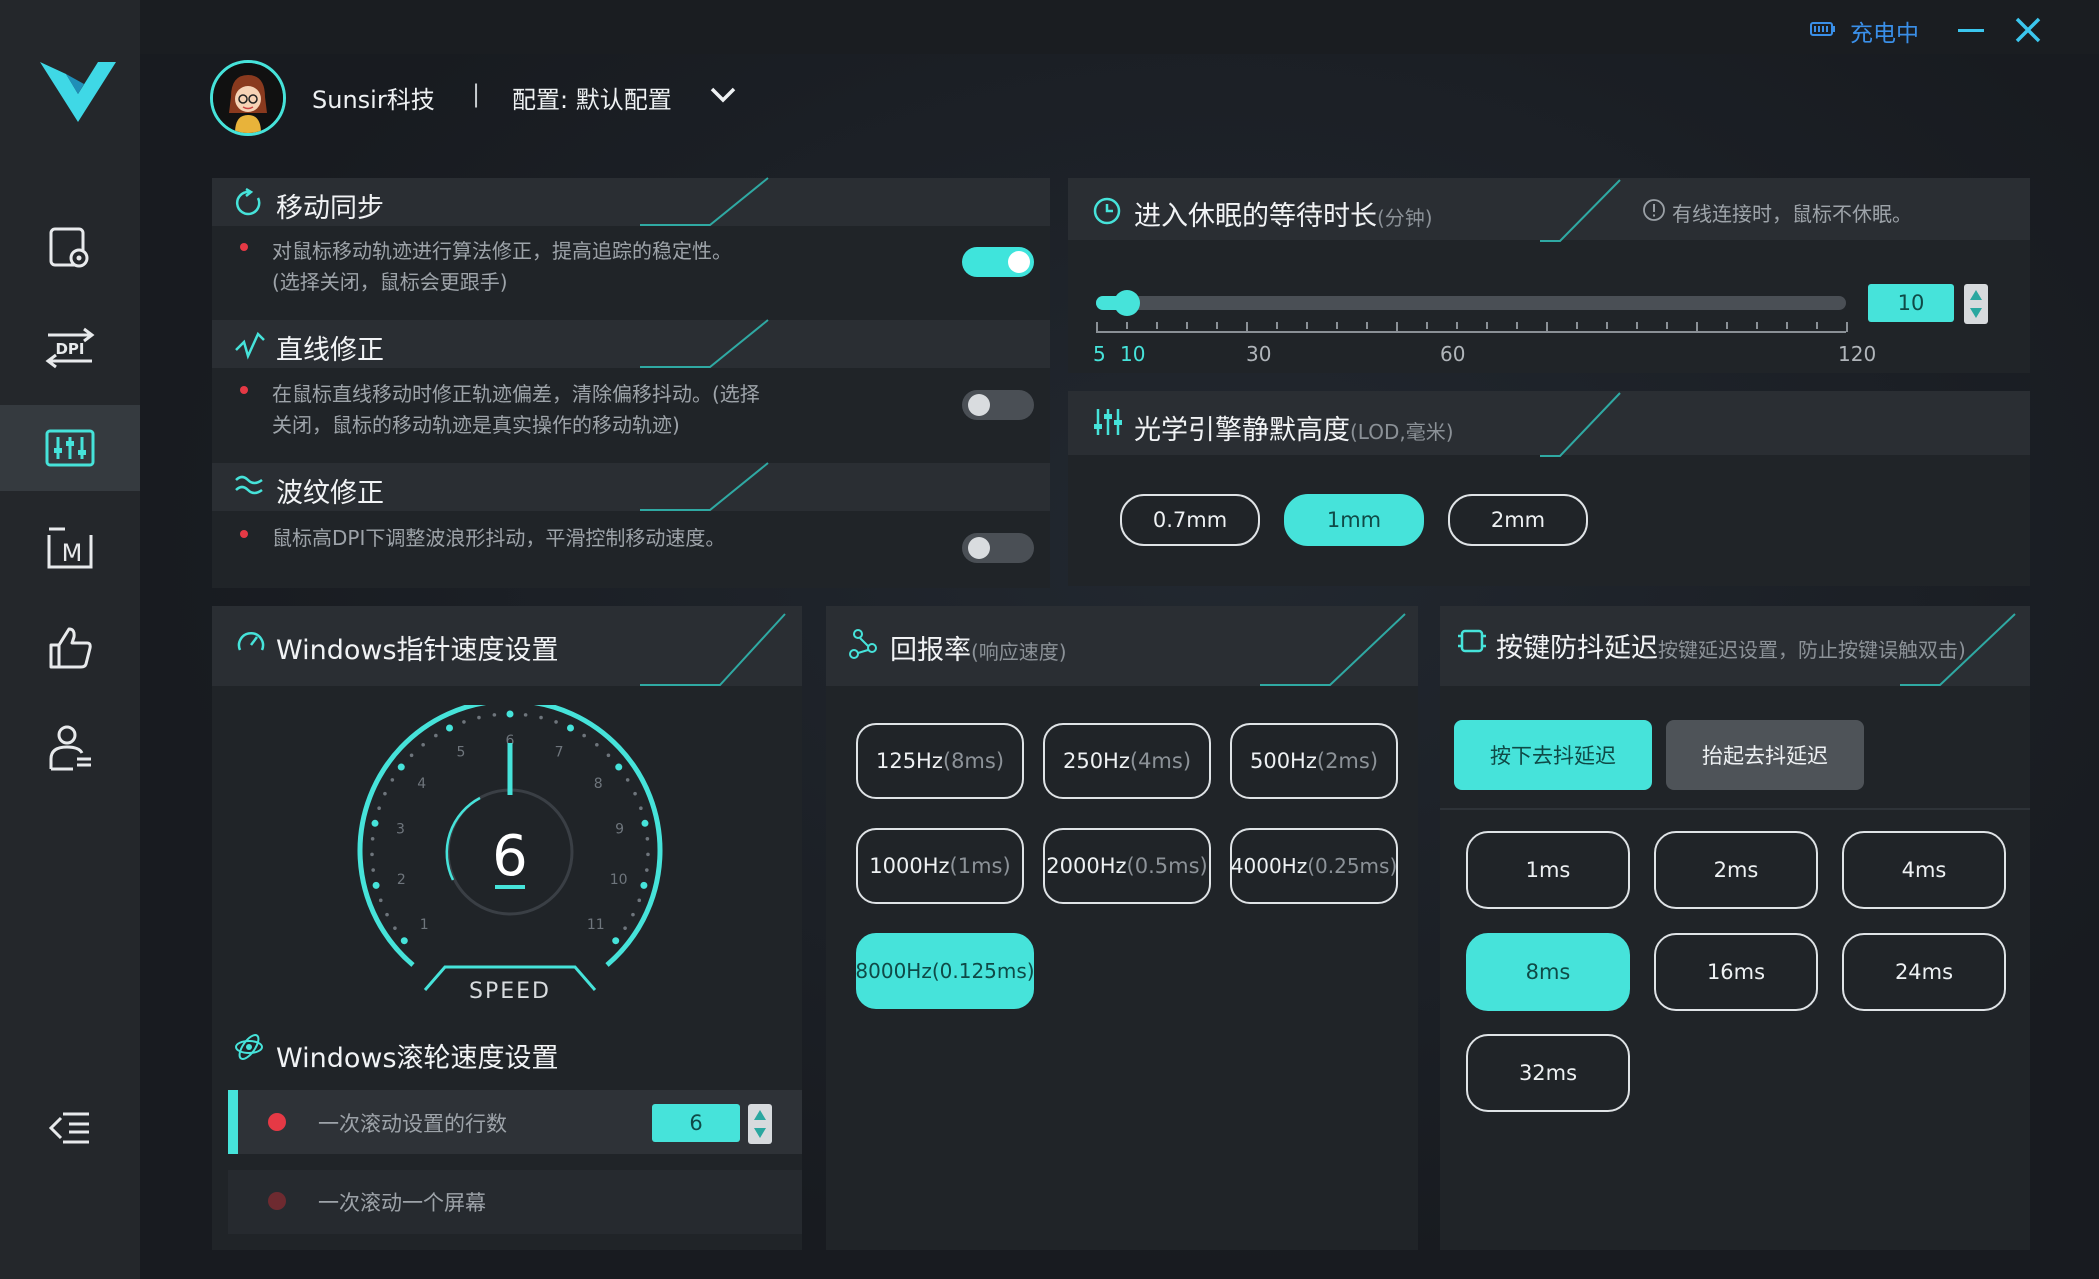  I want to click on debounce-option-4ms: 4ms, so click(1924, 870).